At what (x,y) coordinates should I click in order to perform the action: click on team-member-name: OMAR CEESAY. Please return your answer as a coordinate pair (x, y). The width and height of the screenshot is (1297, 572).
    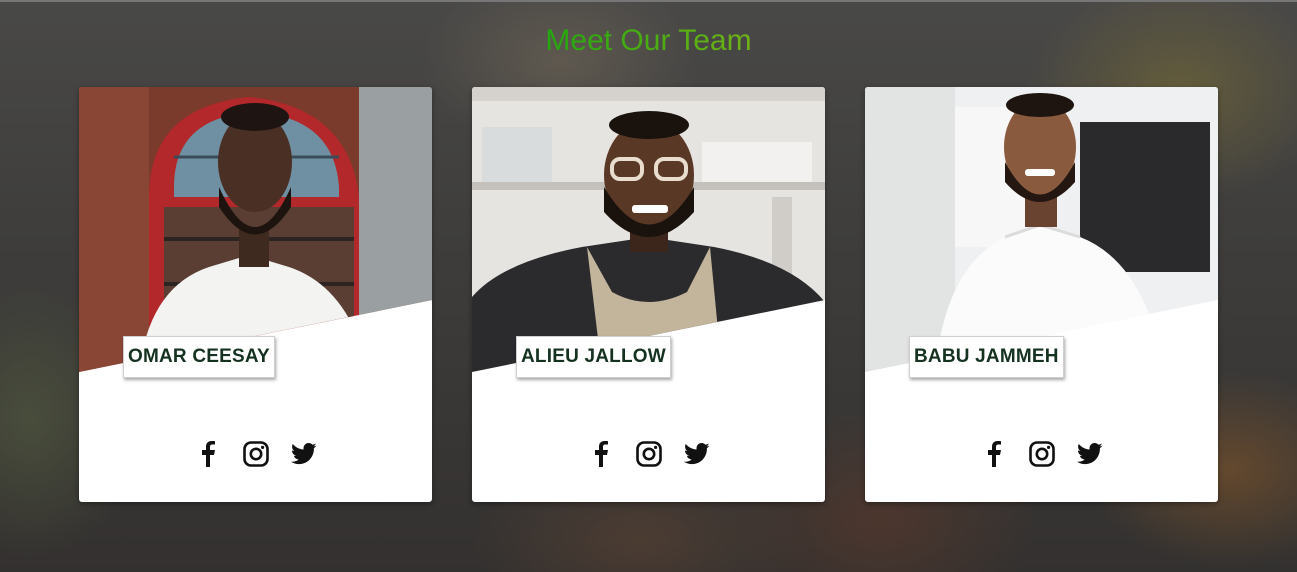
    Looking at the image, I should click on (199, 357).